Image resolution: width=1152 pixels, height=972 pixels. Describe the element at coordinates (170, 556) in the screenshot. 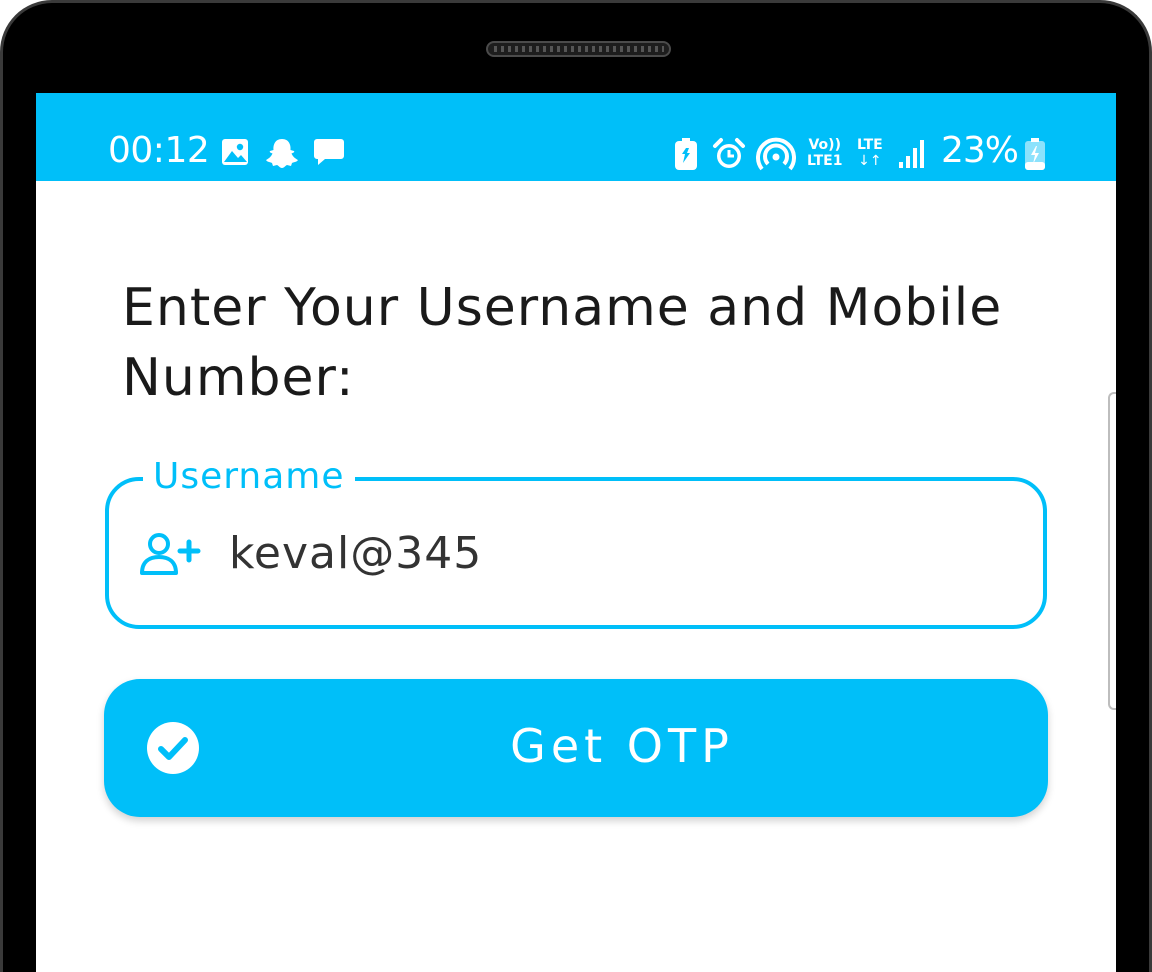

I see `add-user-icon` at that location.